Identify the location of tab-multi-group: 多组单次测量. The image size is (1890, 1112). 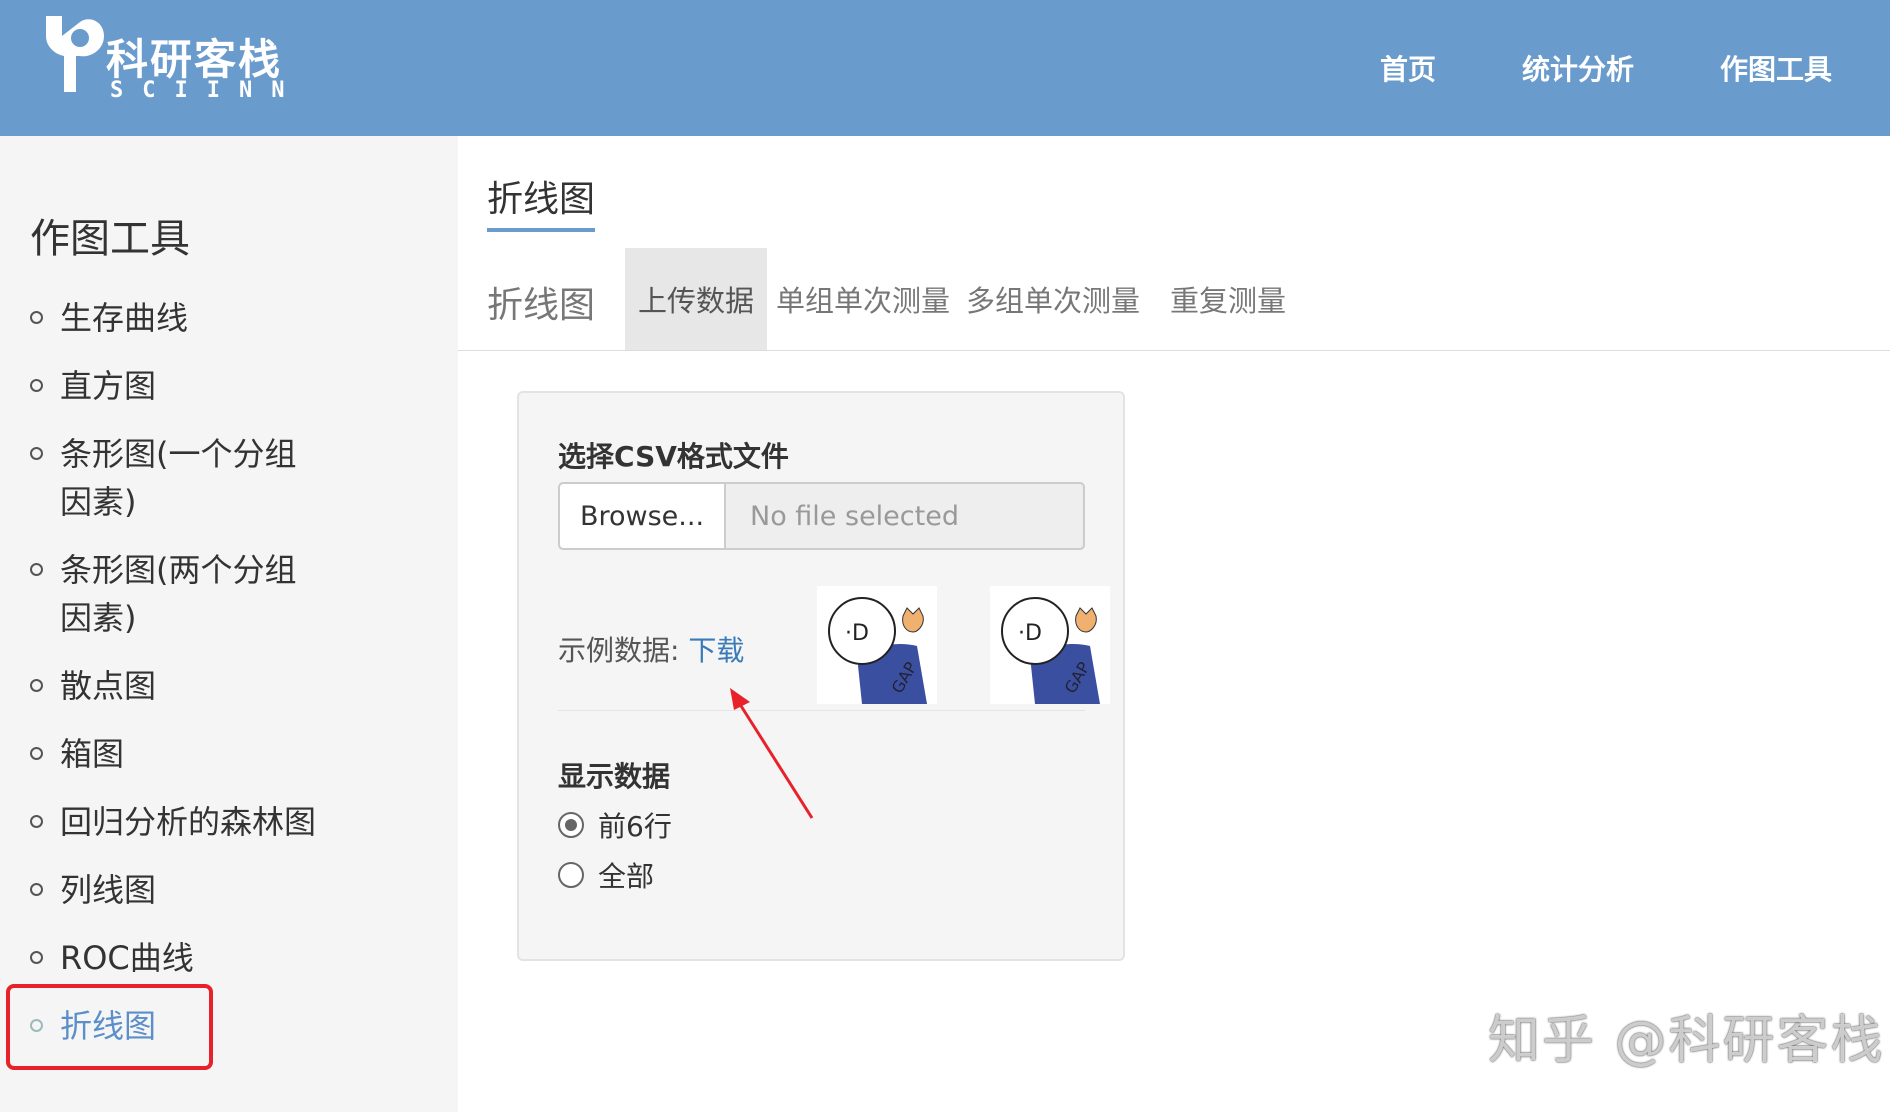
(1053, 299).